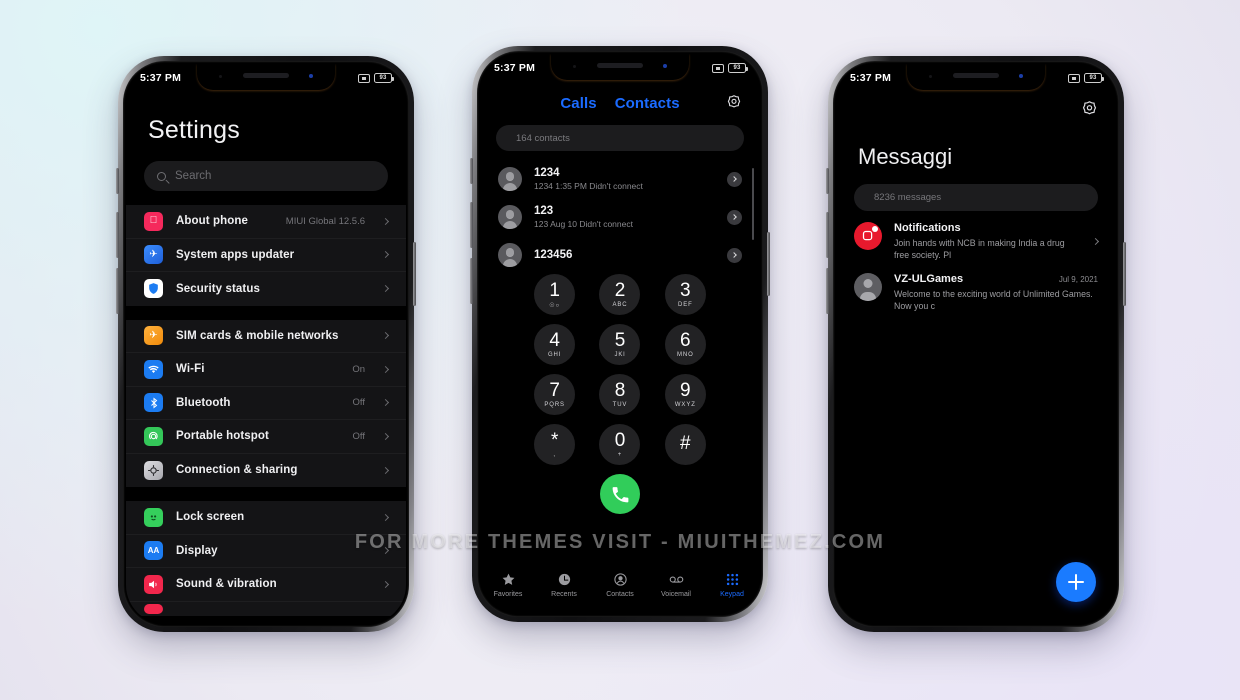 The height and width of the screenshot is (700, 1240). I want to click on key-number: #, so click(685, 443).